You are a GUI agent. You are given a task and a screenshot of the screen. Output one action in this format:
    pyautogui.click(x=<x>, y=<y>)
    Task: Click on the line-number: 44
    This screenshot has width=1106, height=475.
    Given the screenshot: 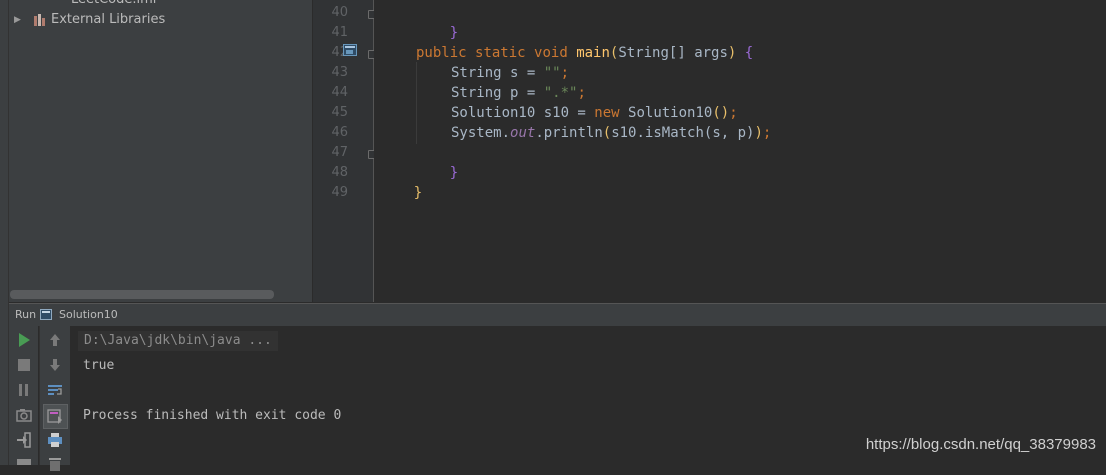 What is the action you would take?
    pyautogui.click(x=339, y=92)
    